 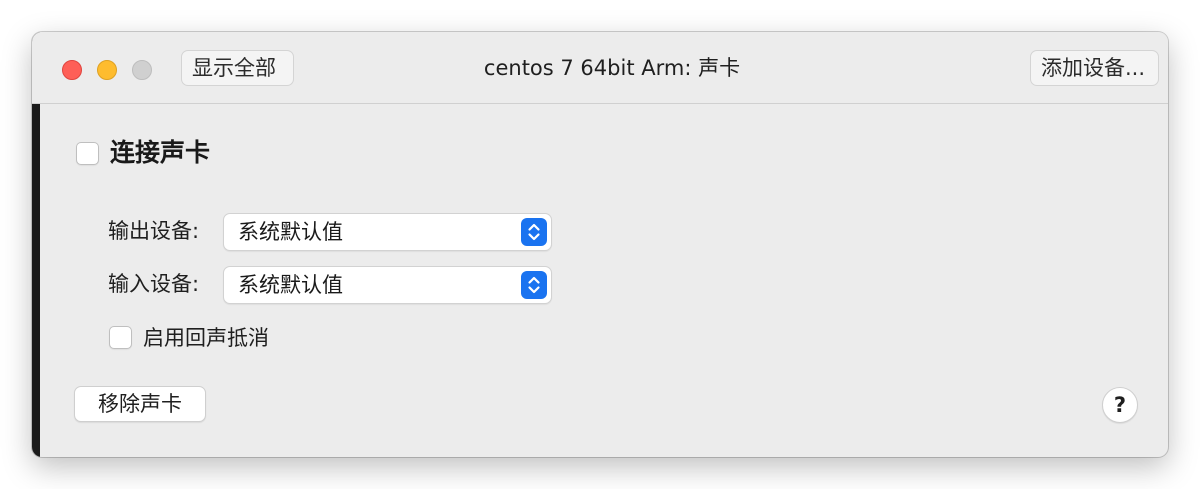 I want to click on echo-cancel-label: 启用回声抵消, so click(x=206, y=338).